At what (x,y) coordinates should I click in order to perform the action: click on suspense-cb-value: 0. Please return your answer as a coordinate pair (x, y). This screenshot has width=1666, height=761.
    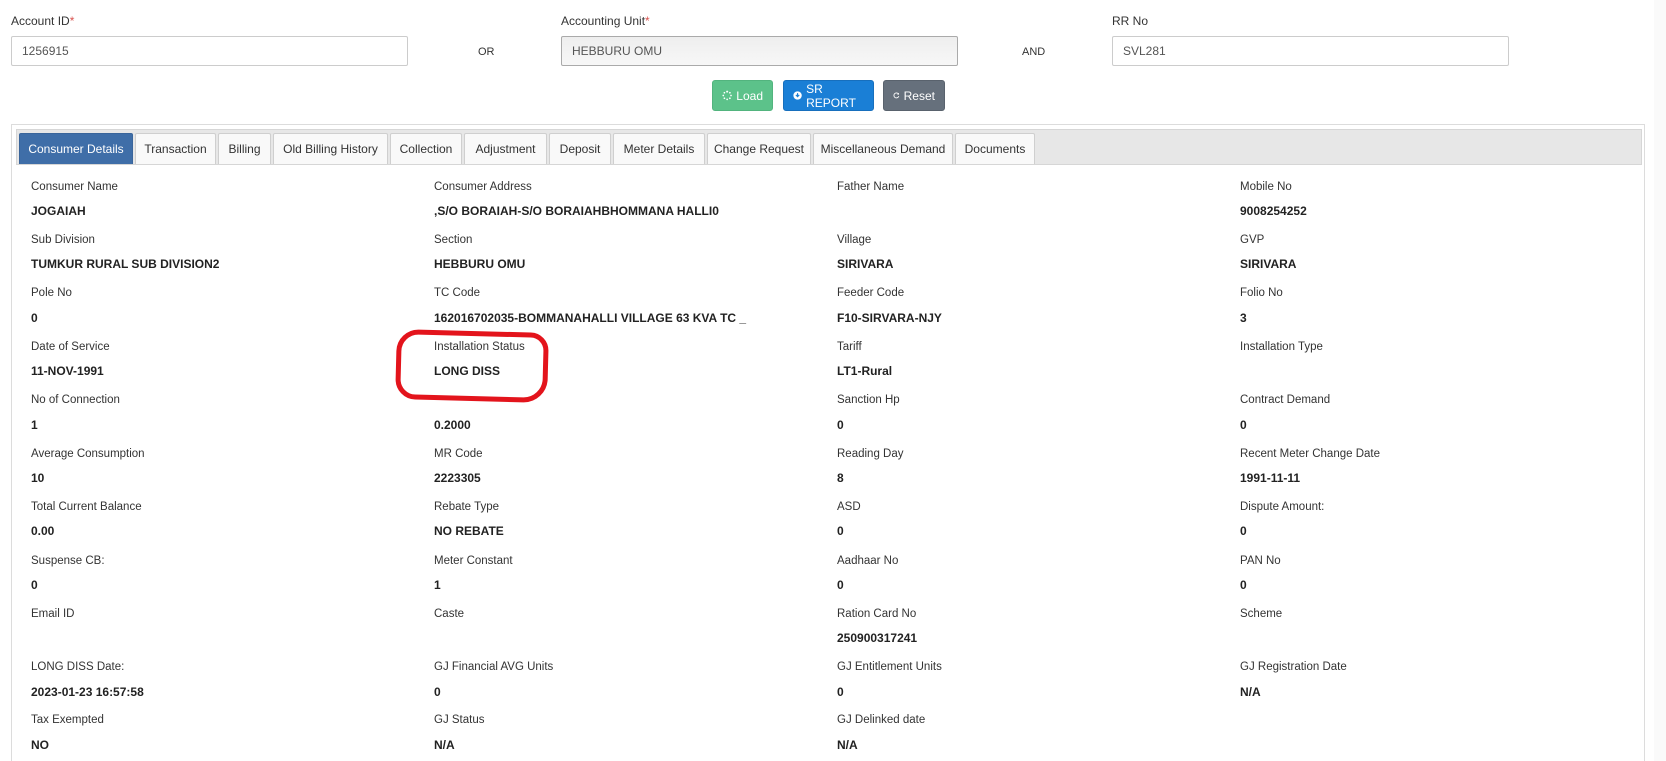
    Looking at the image, I should click on (34, 585).